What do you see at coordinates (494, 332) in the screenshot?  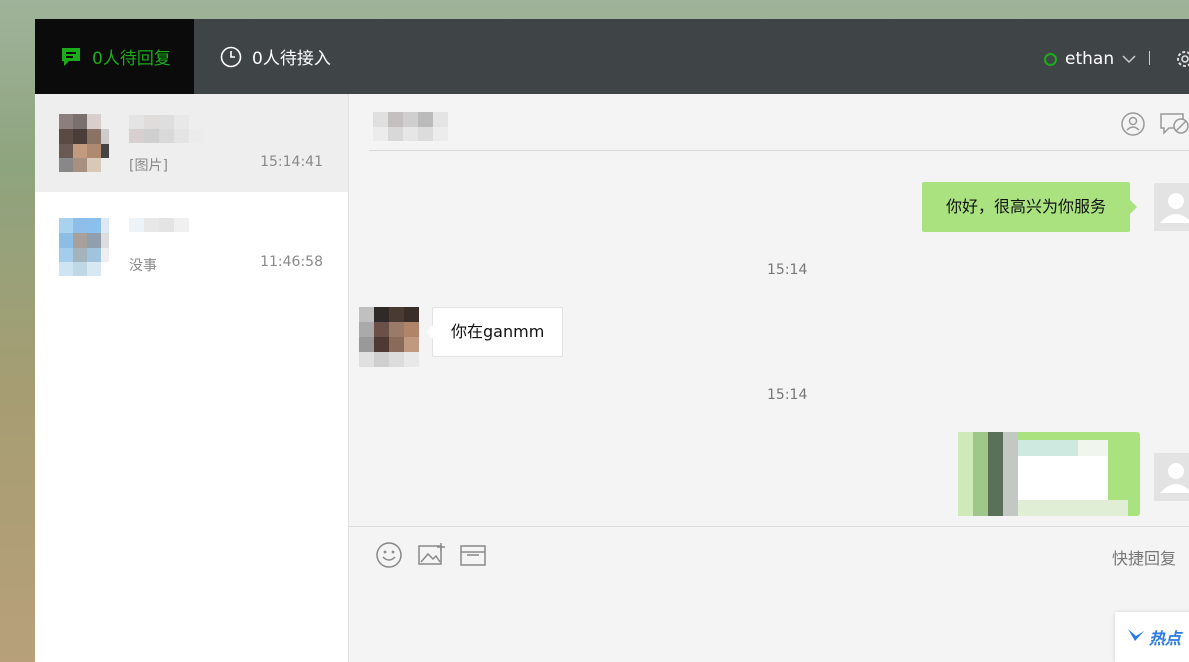 I see `incoming-message: 你在ganmm` at bounding box center [494, 332].